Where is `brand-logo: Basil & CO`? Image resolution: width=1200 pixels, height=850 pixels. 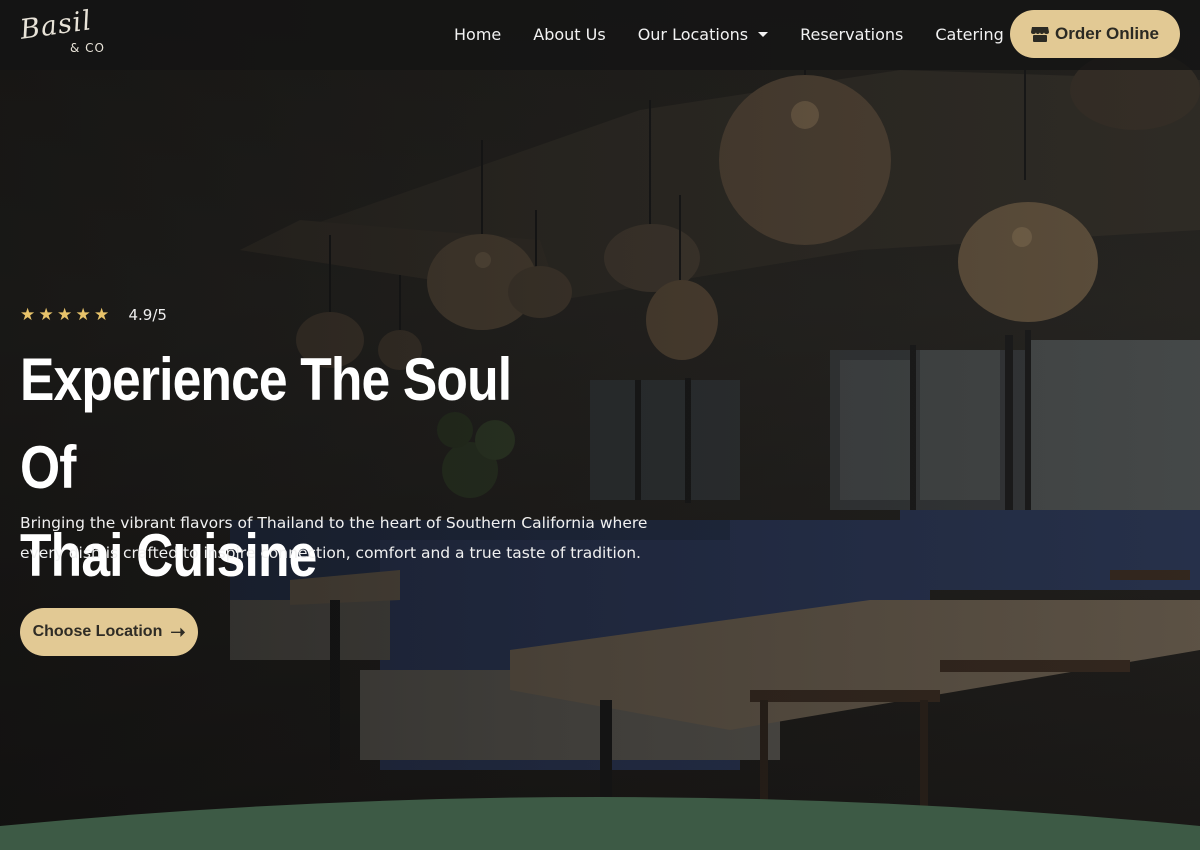
brand-logo: Basil & CO is located at coordinates (64, 32).